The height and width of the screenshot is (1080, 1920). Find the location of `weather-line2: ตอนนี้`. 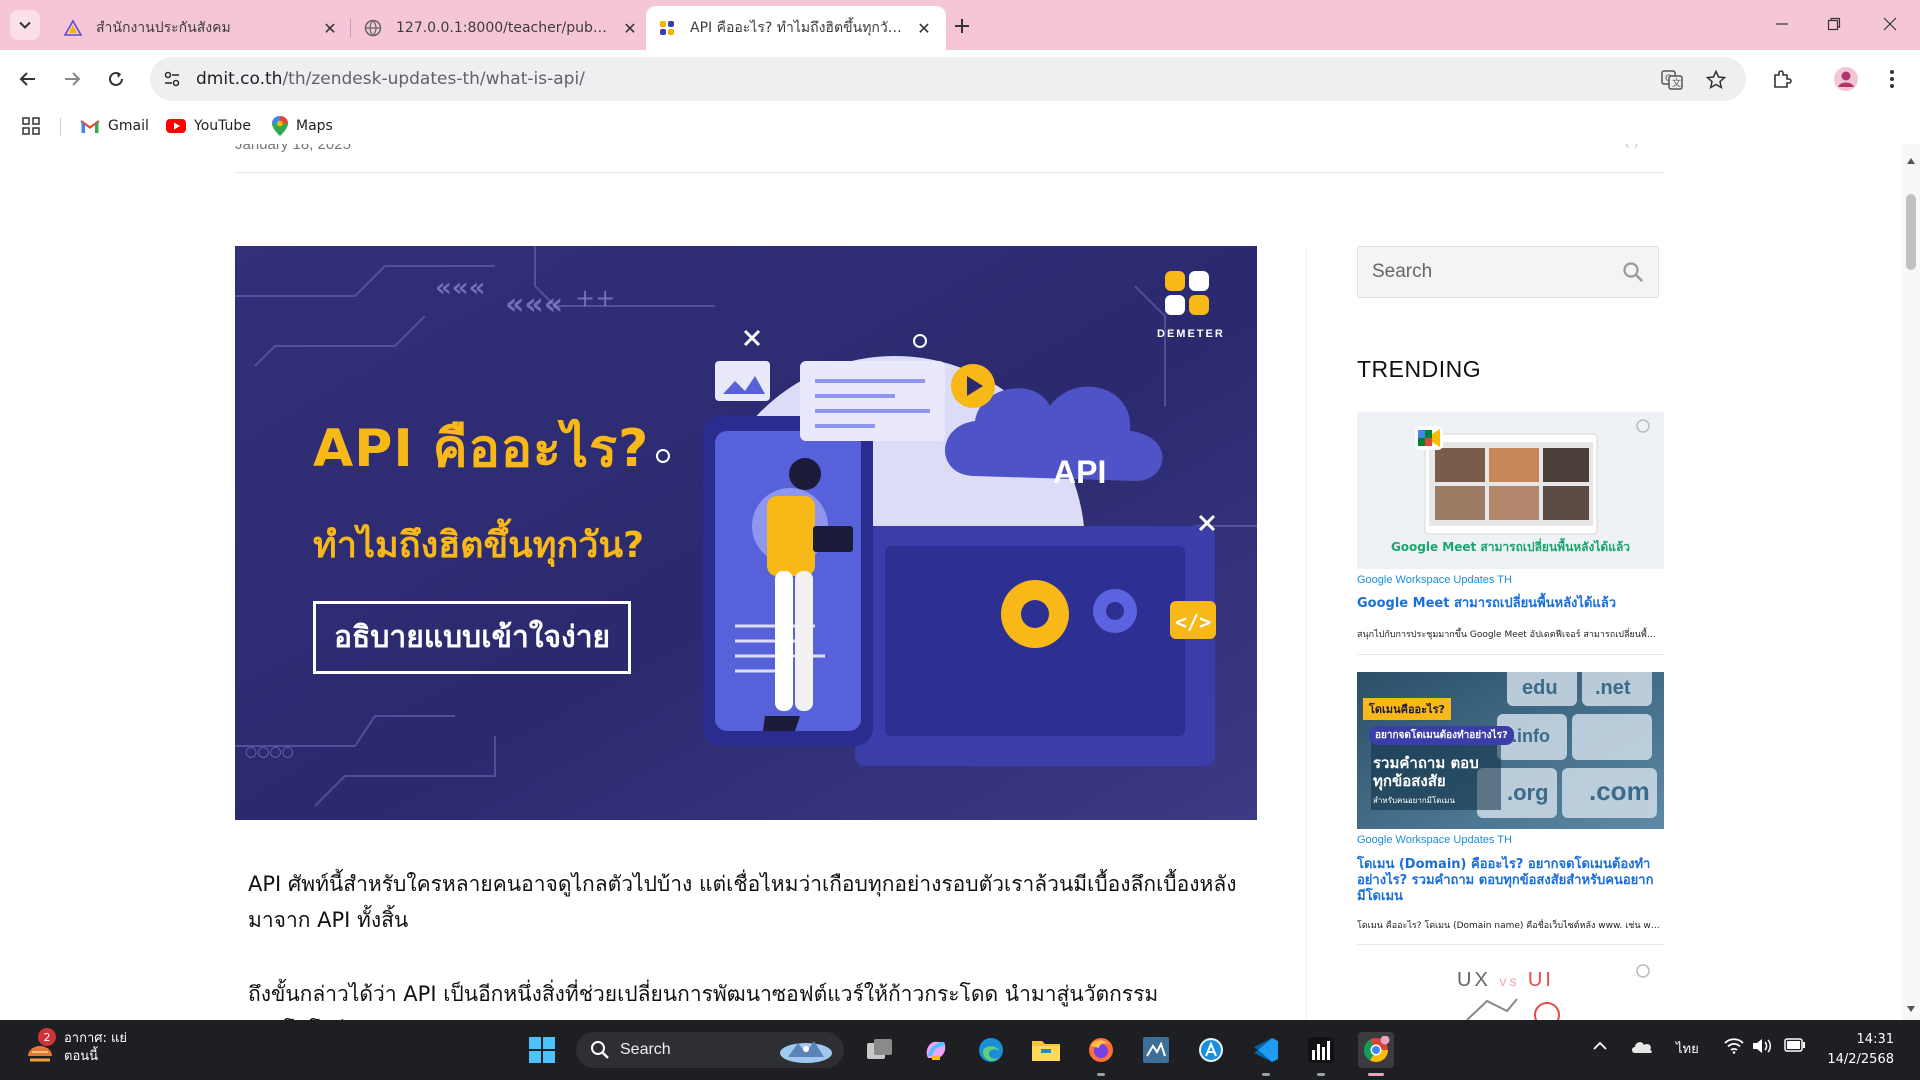

weather-line2: ตอนนี้ is located at coordinates (81, 1056).